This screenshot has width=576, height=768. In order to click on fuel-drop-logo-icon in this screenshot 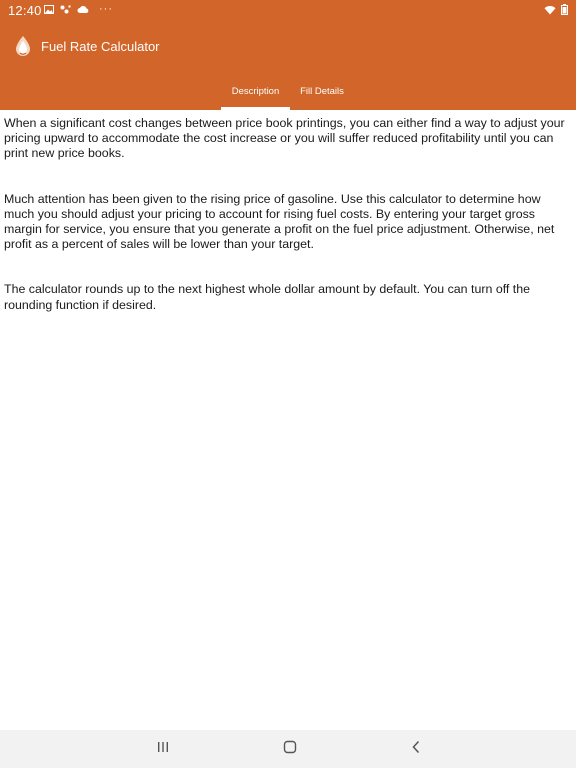, I will do `click(23, 46)`.